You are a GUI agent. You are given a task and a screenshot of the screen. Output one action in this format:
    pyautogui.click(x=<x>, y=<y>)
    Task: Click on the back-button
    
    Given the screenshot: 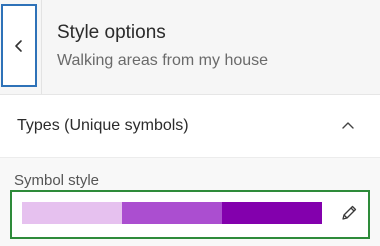 What is the action you would take?
    pyautogui.click(x=19, y=45)
    